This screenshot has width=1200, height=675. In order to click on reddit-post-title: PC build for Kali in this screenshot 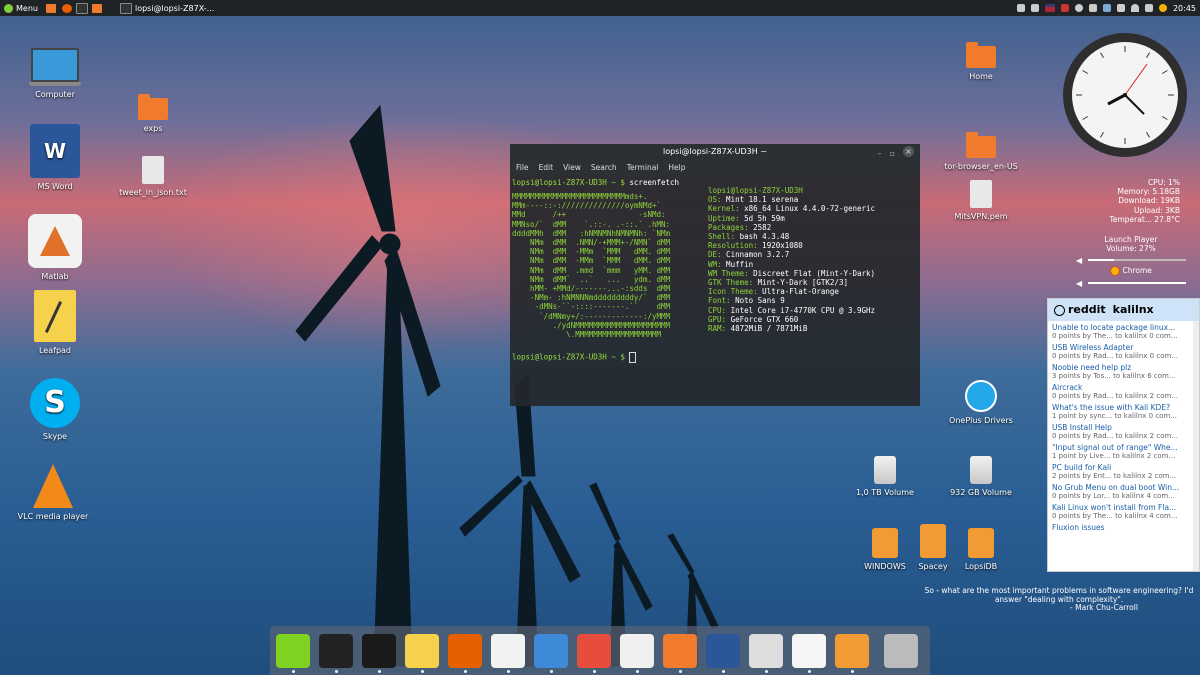, I will do `click(1123, 467)`.